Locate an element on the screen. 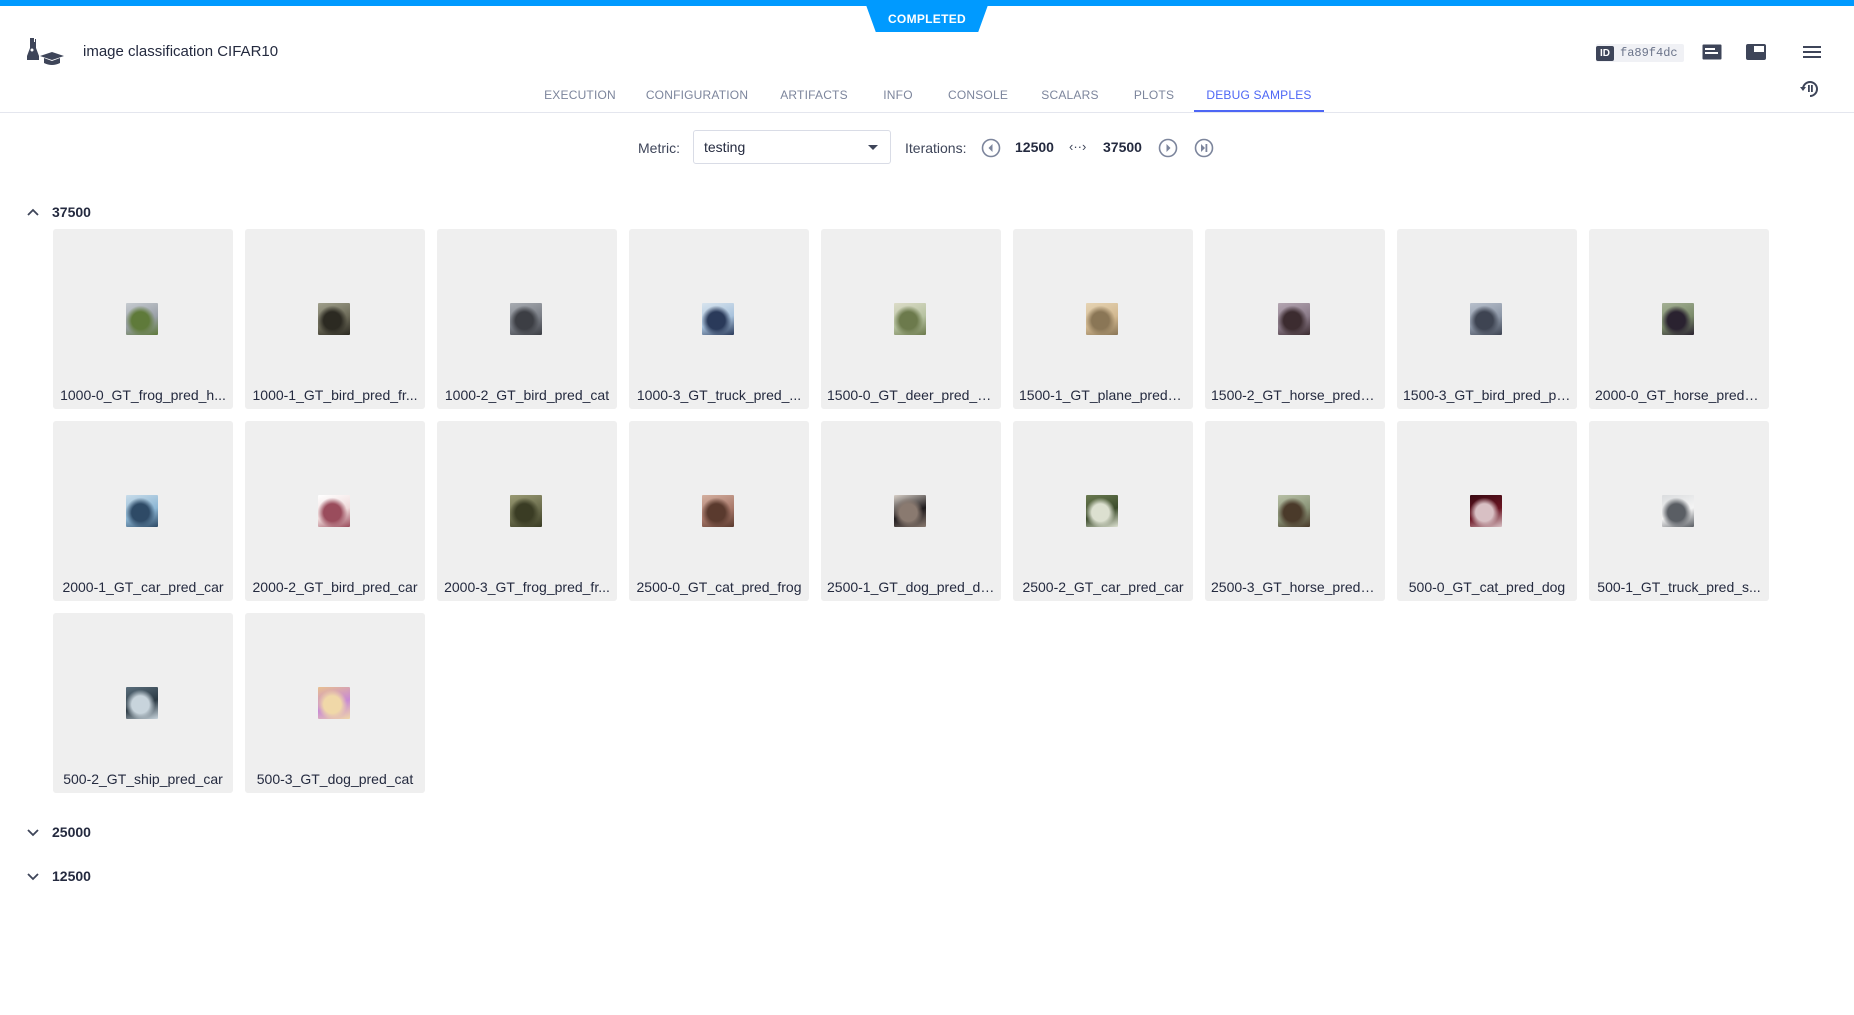  group-header-37500: 37500 is located at coordinates (57, 212).